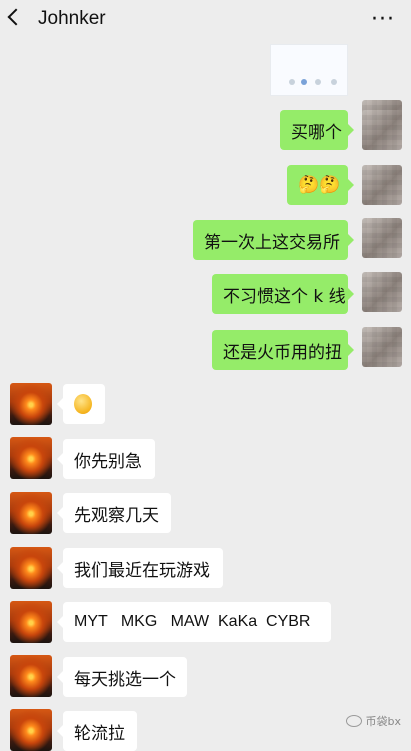 This screenshot has height=751, width=411. I want to click on my-message-bubble: 🤔🤔, so click(320, 185).